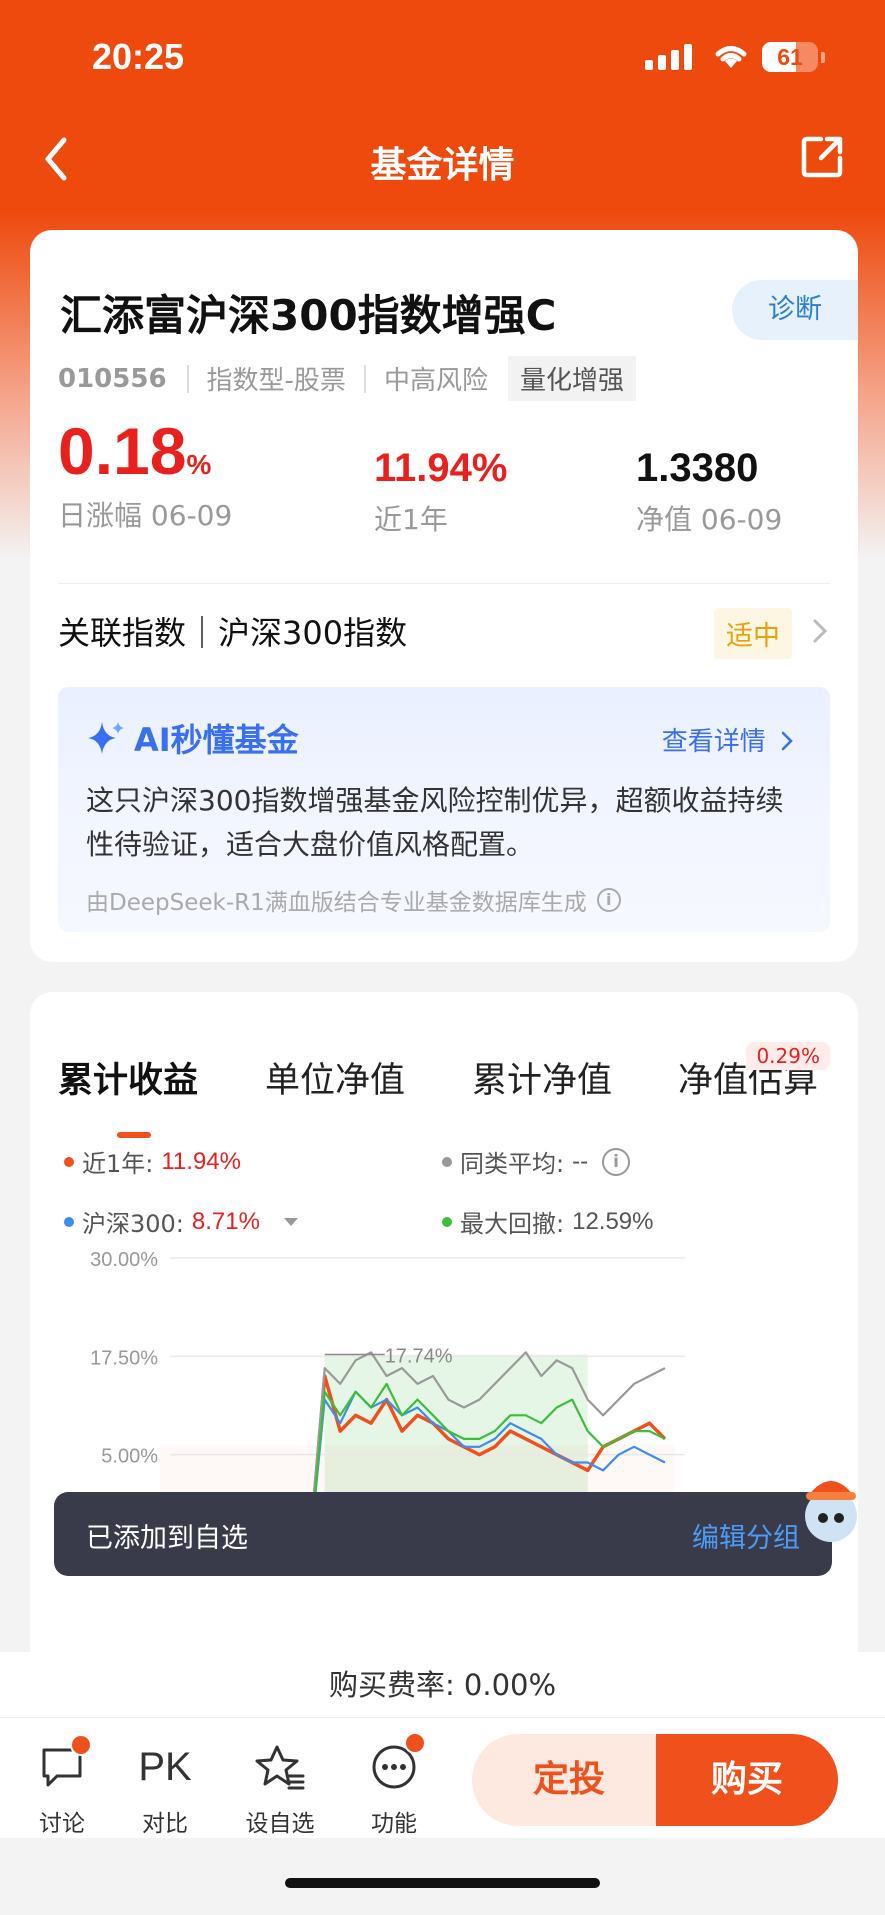  I want to click on edit-group-button: 编辑分组, so click(746, 1535).